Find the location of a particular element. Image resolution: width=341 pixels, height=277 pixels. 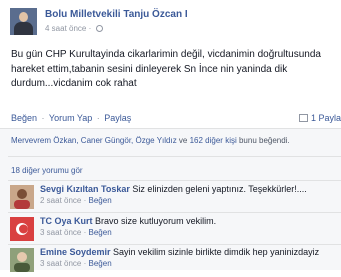

share-count: 1 Payla is located at coordinates (319, 118).